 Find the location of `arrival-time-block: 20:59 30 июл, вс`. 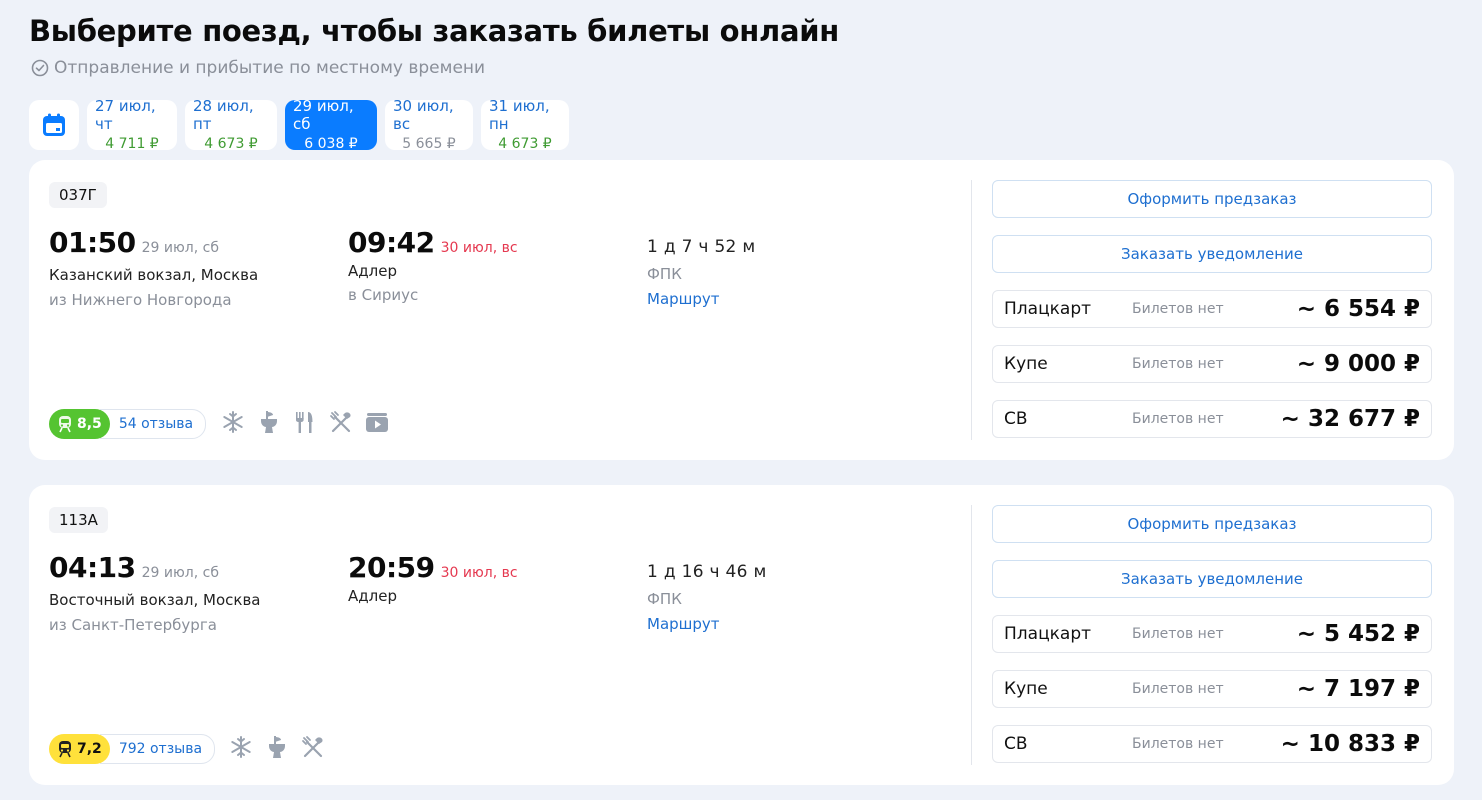

arrival-time-block: 20:59 30 июл, вс is located at coordinates (433, 567).